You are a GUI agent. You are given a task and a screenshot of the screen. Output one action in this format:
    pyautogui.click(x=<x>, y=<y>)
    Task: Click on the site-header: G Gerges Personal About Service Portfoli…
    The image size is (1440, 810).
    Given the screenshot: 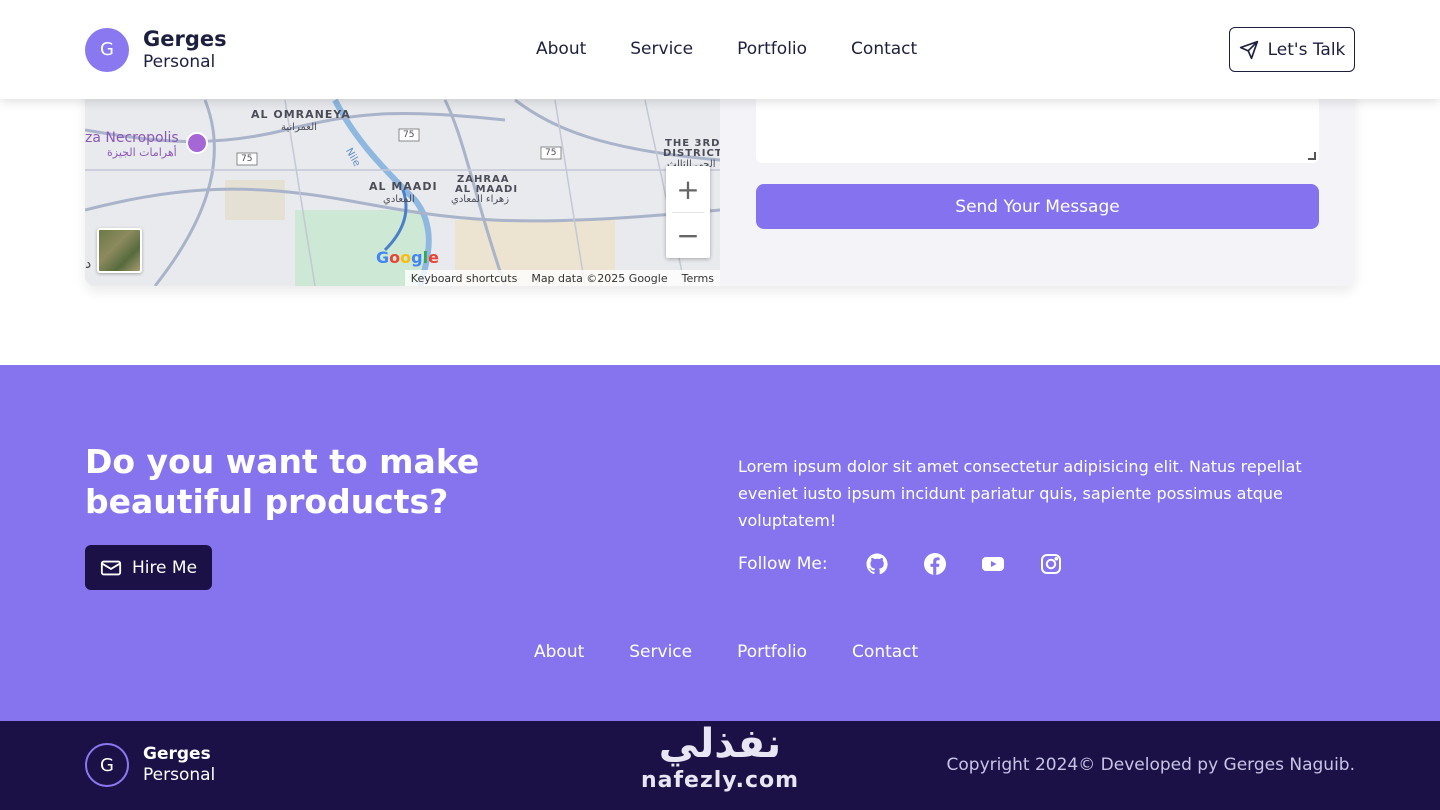 What is the action you would take?
    pyautogui.click(x=720, y=49)
    